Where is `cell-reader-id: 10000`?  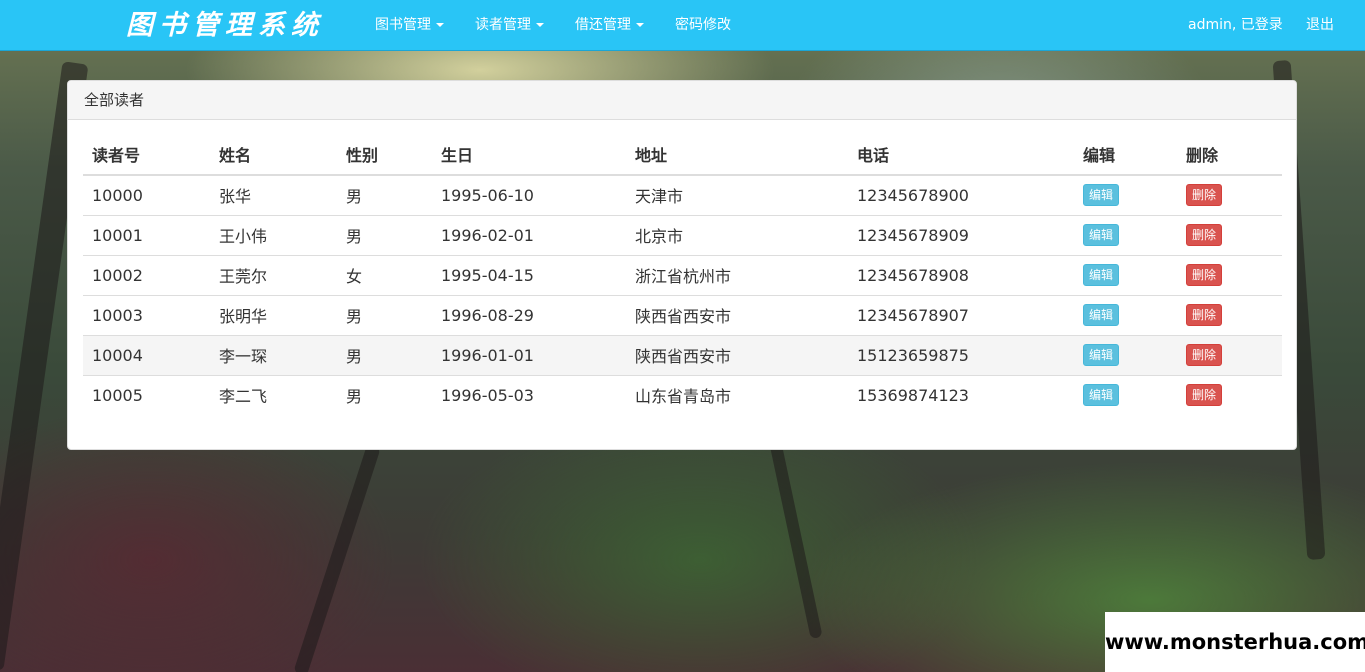 cell-reader-id: 10000 is located at coordinates (146, 195).